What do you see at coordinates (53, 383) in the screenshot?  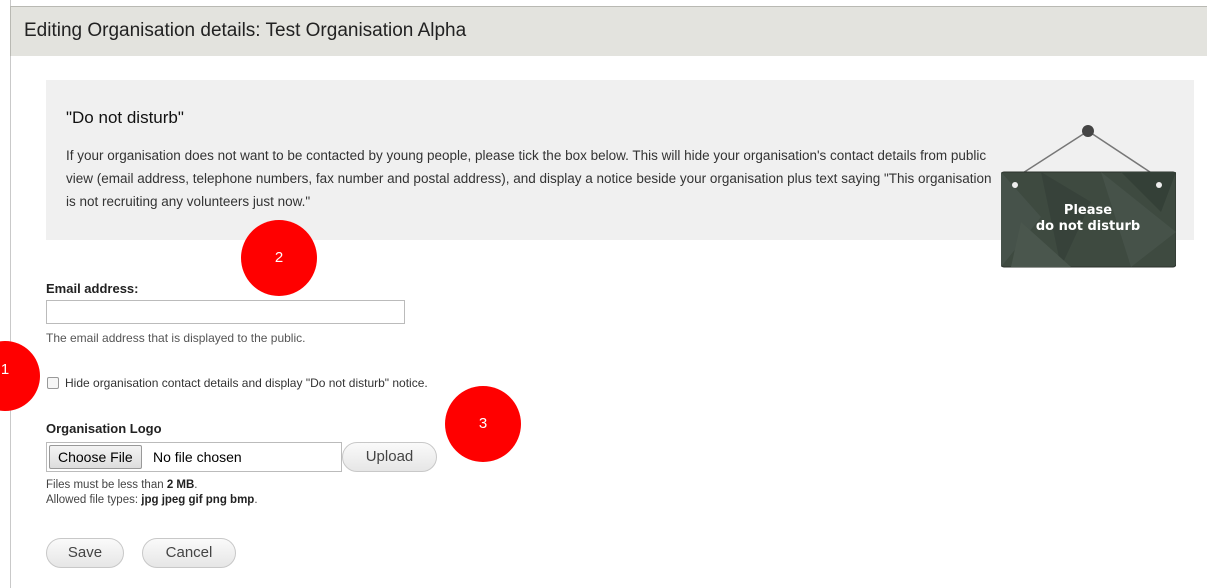 I see `hide-contact-checkbox` at bounding box center [53, 383].